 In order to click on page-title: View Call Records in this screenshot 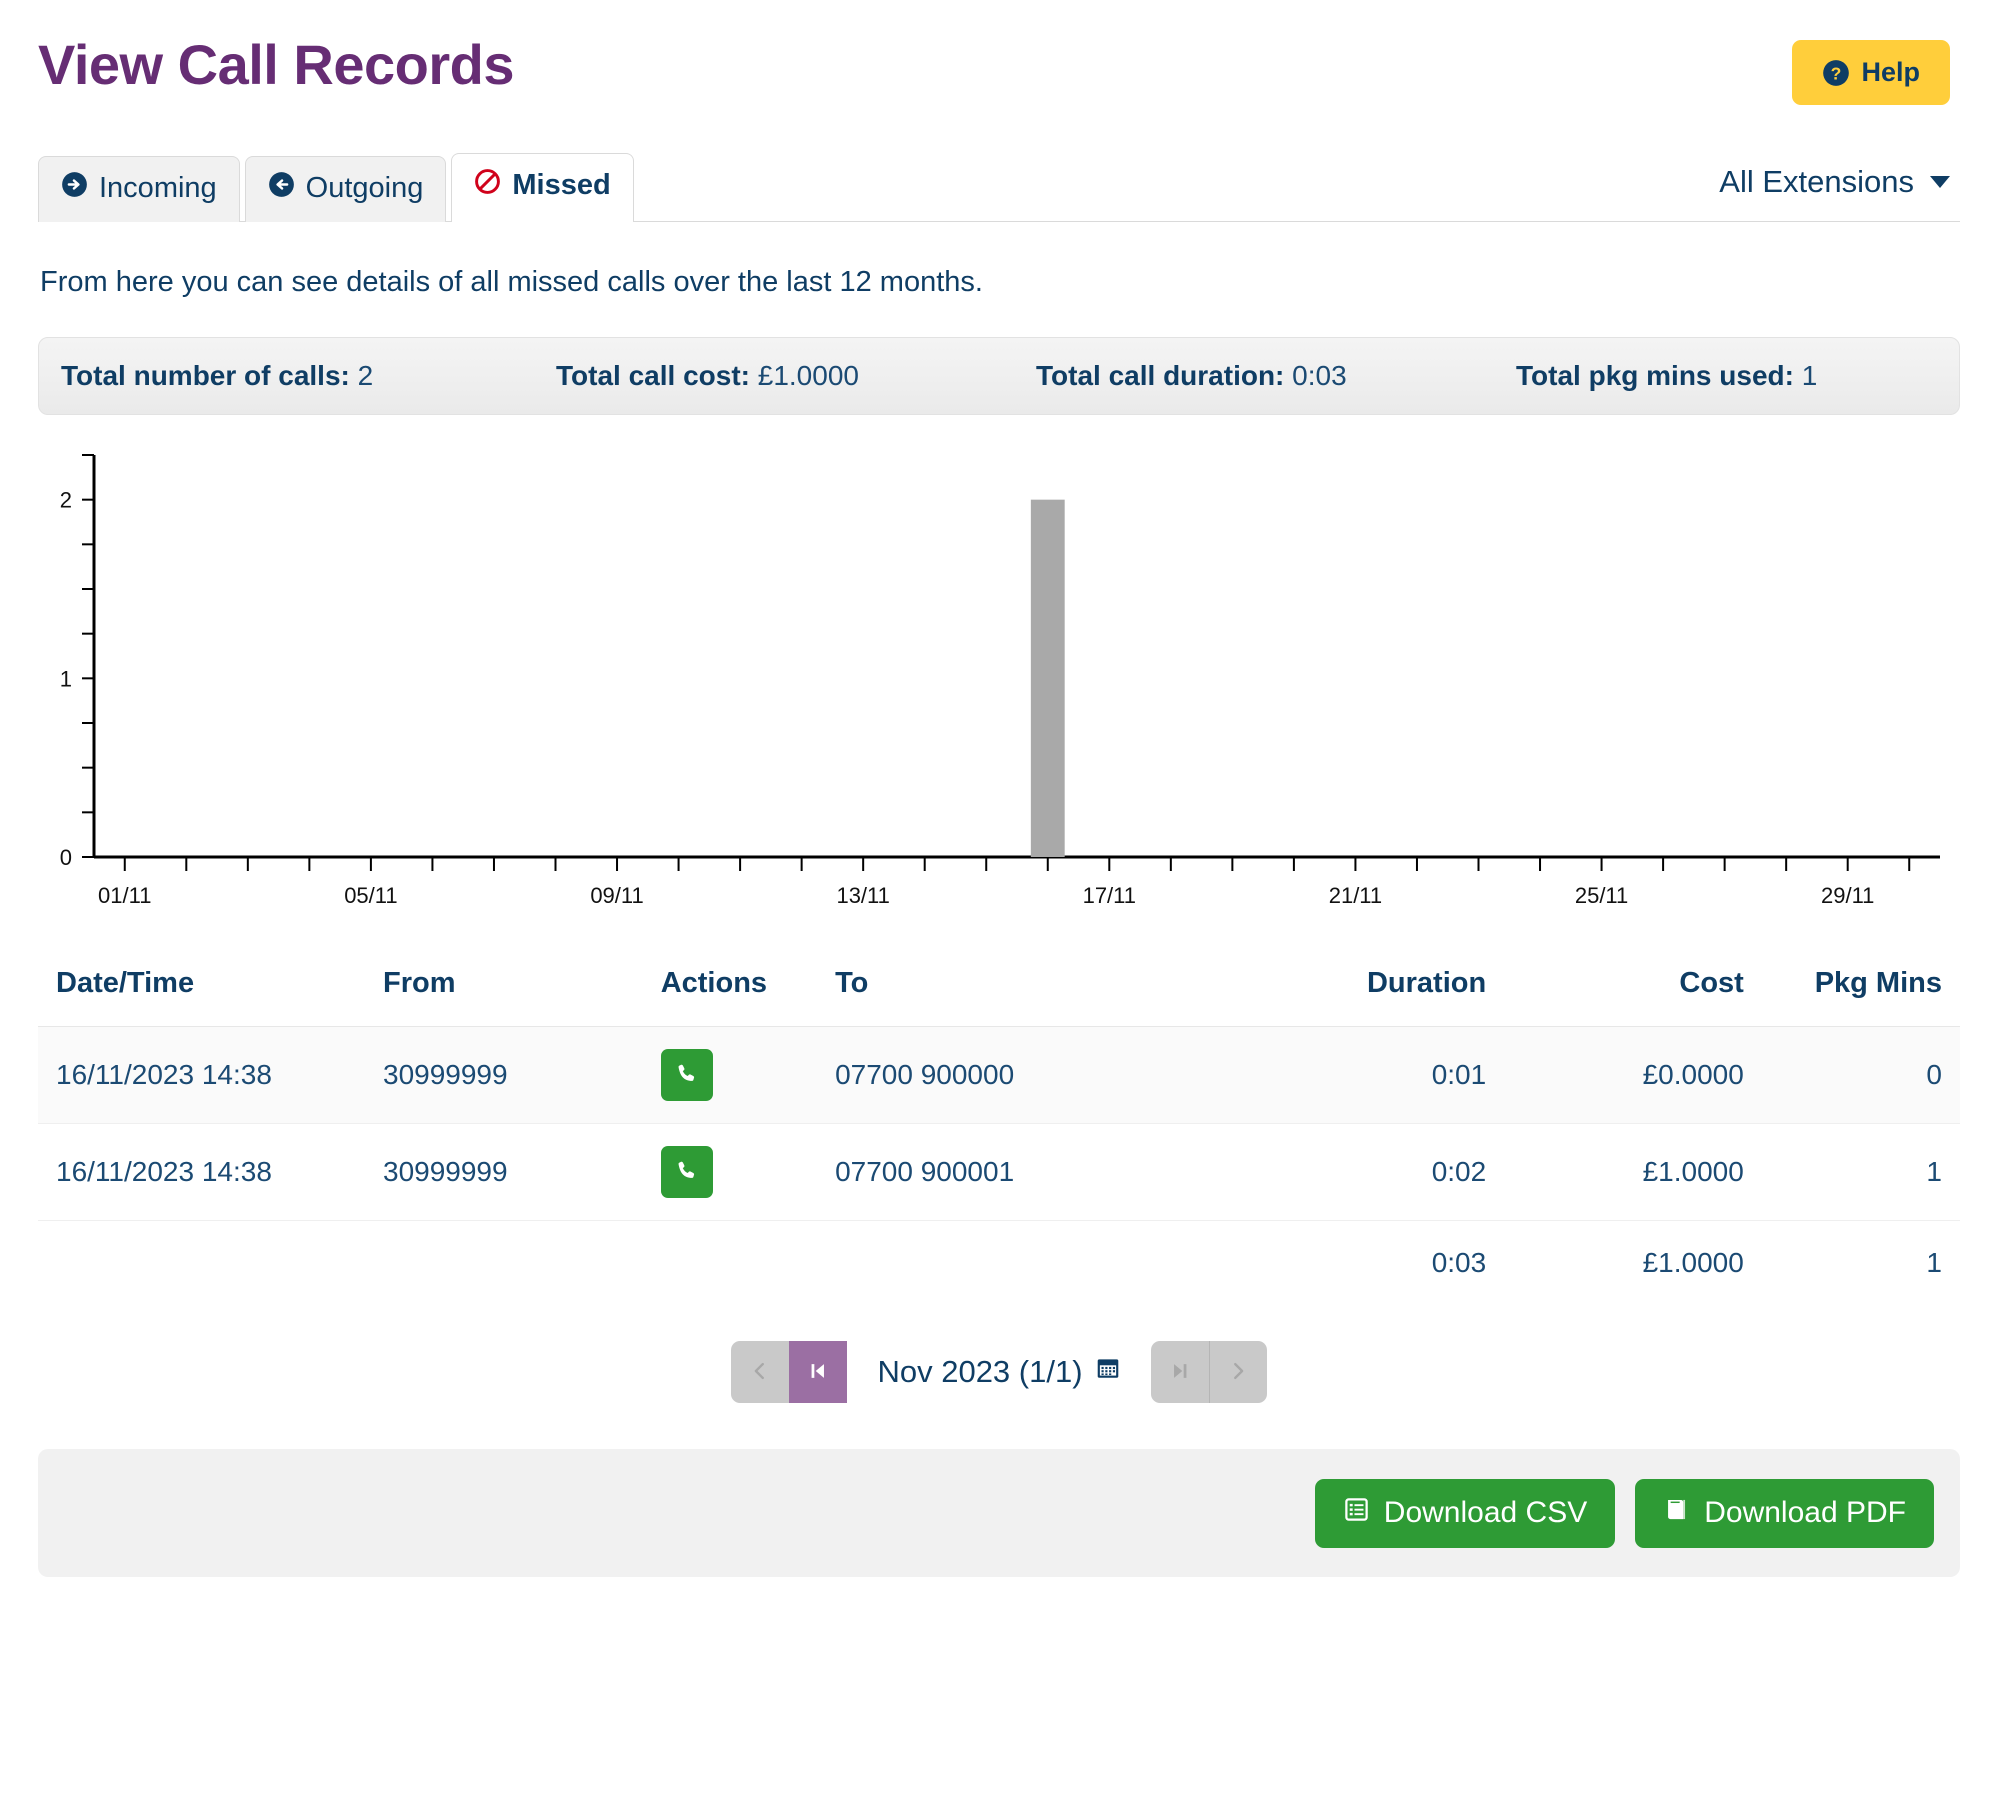, I will do `click(276, 64)`.